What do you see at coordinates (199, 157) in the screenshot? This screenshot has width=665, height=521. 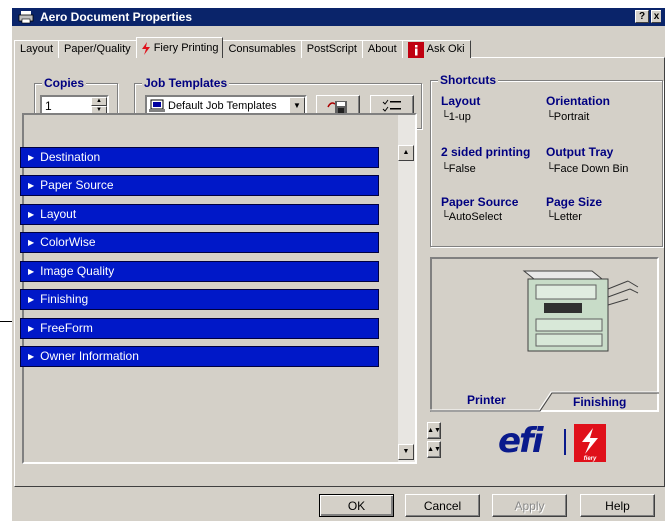 I see `section-destination: ▶ Destination` at bounding box center [199, 157].